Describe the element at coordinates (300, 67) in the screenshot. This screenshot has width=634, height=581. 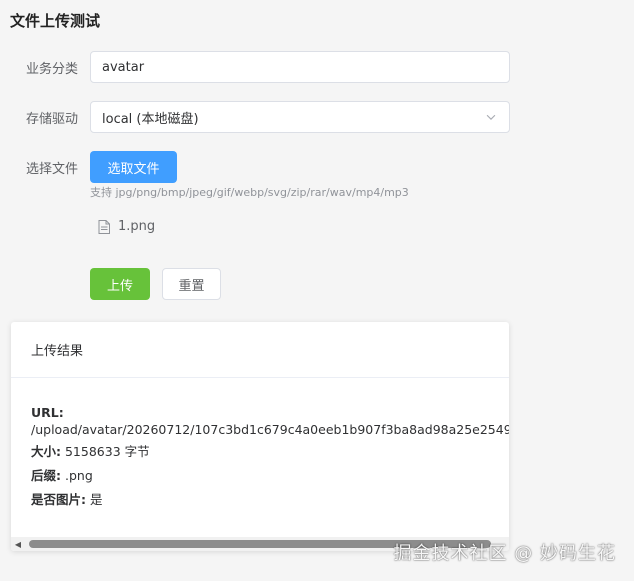
I see `category-input: avatar` at that location.